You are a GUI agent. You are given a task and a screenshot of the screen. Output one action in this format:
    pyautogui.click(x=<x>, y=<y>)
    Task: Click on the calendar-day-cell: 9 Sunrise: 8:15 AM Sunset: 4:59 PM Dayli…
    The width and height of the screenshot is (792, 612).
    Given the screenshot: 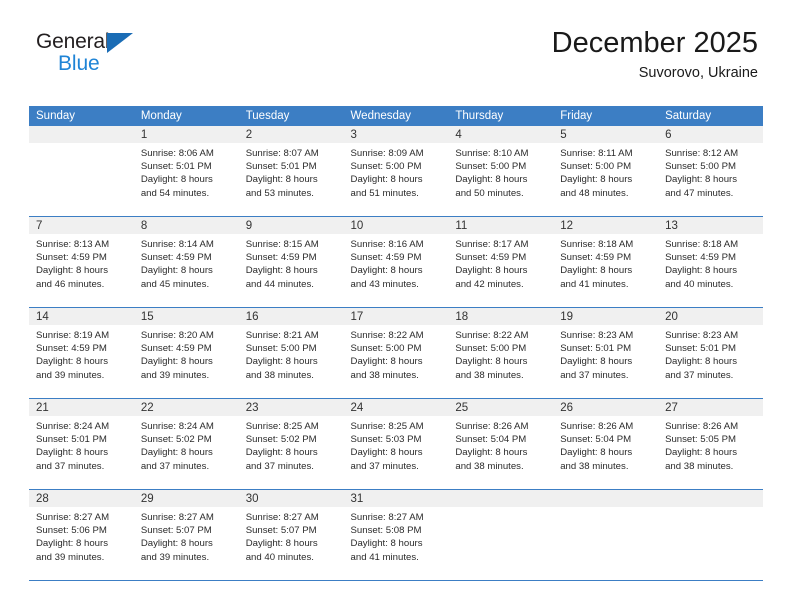 What is the action you would take?
    pyautogui.click(x=291, y=262)
    